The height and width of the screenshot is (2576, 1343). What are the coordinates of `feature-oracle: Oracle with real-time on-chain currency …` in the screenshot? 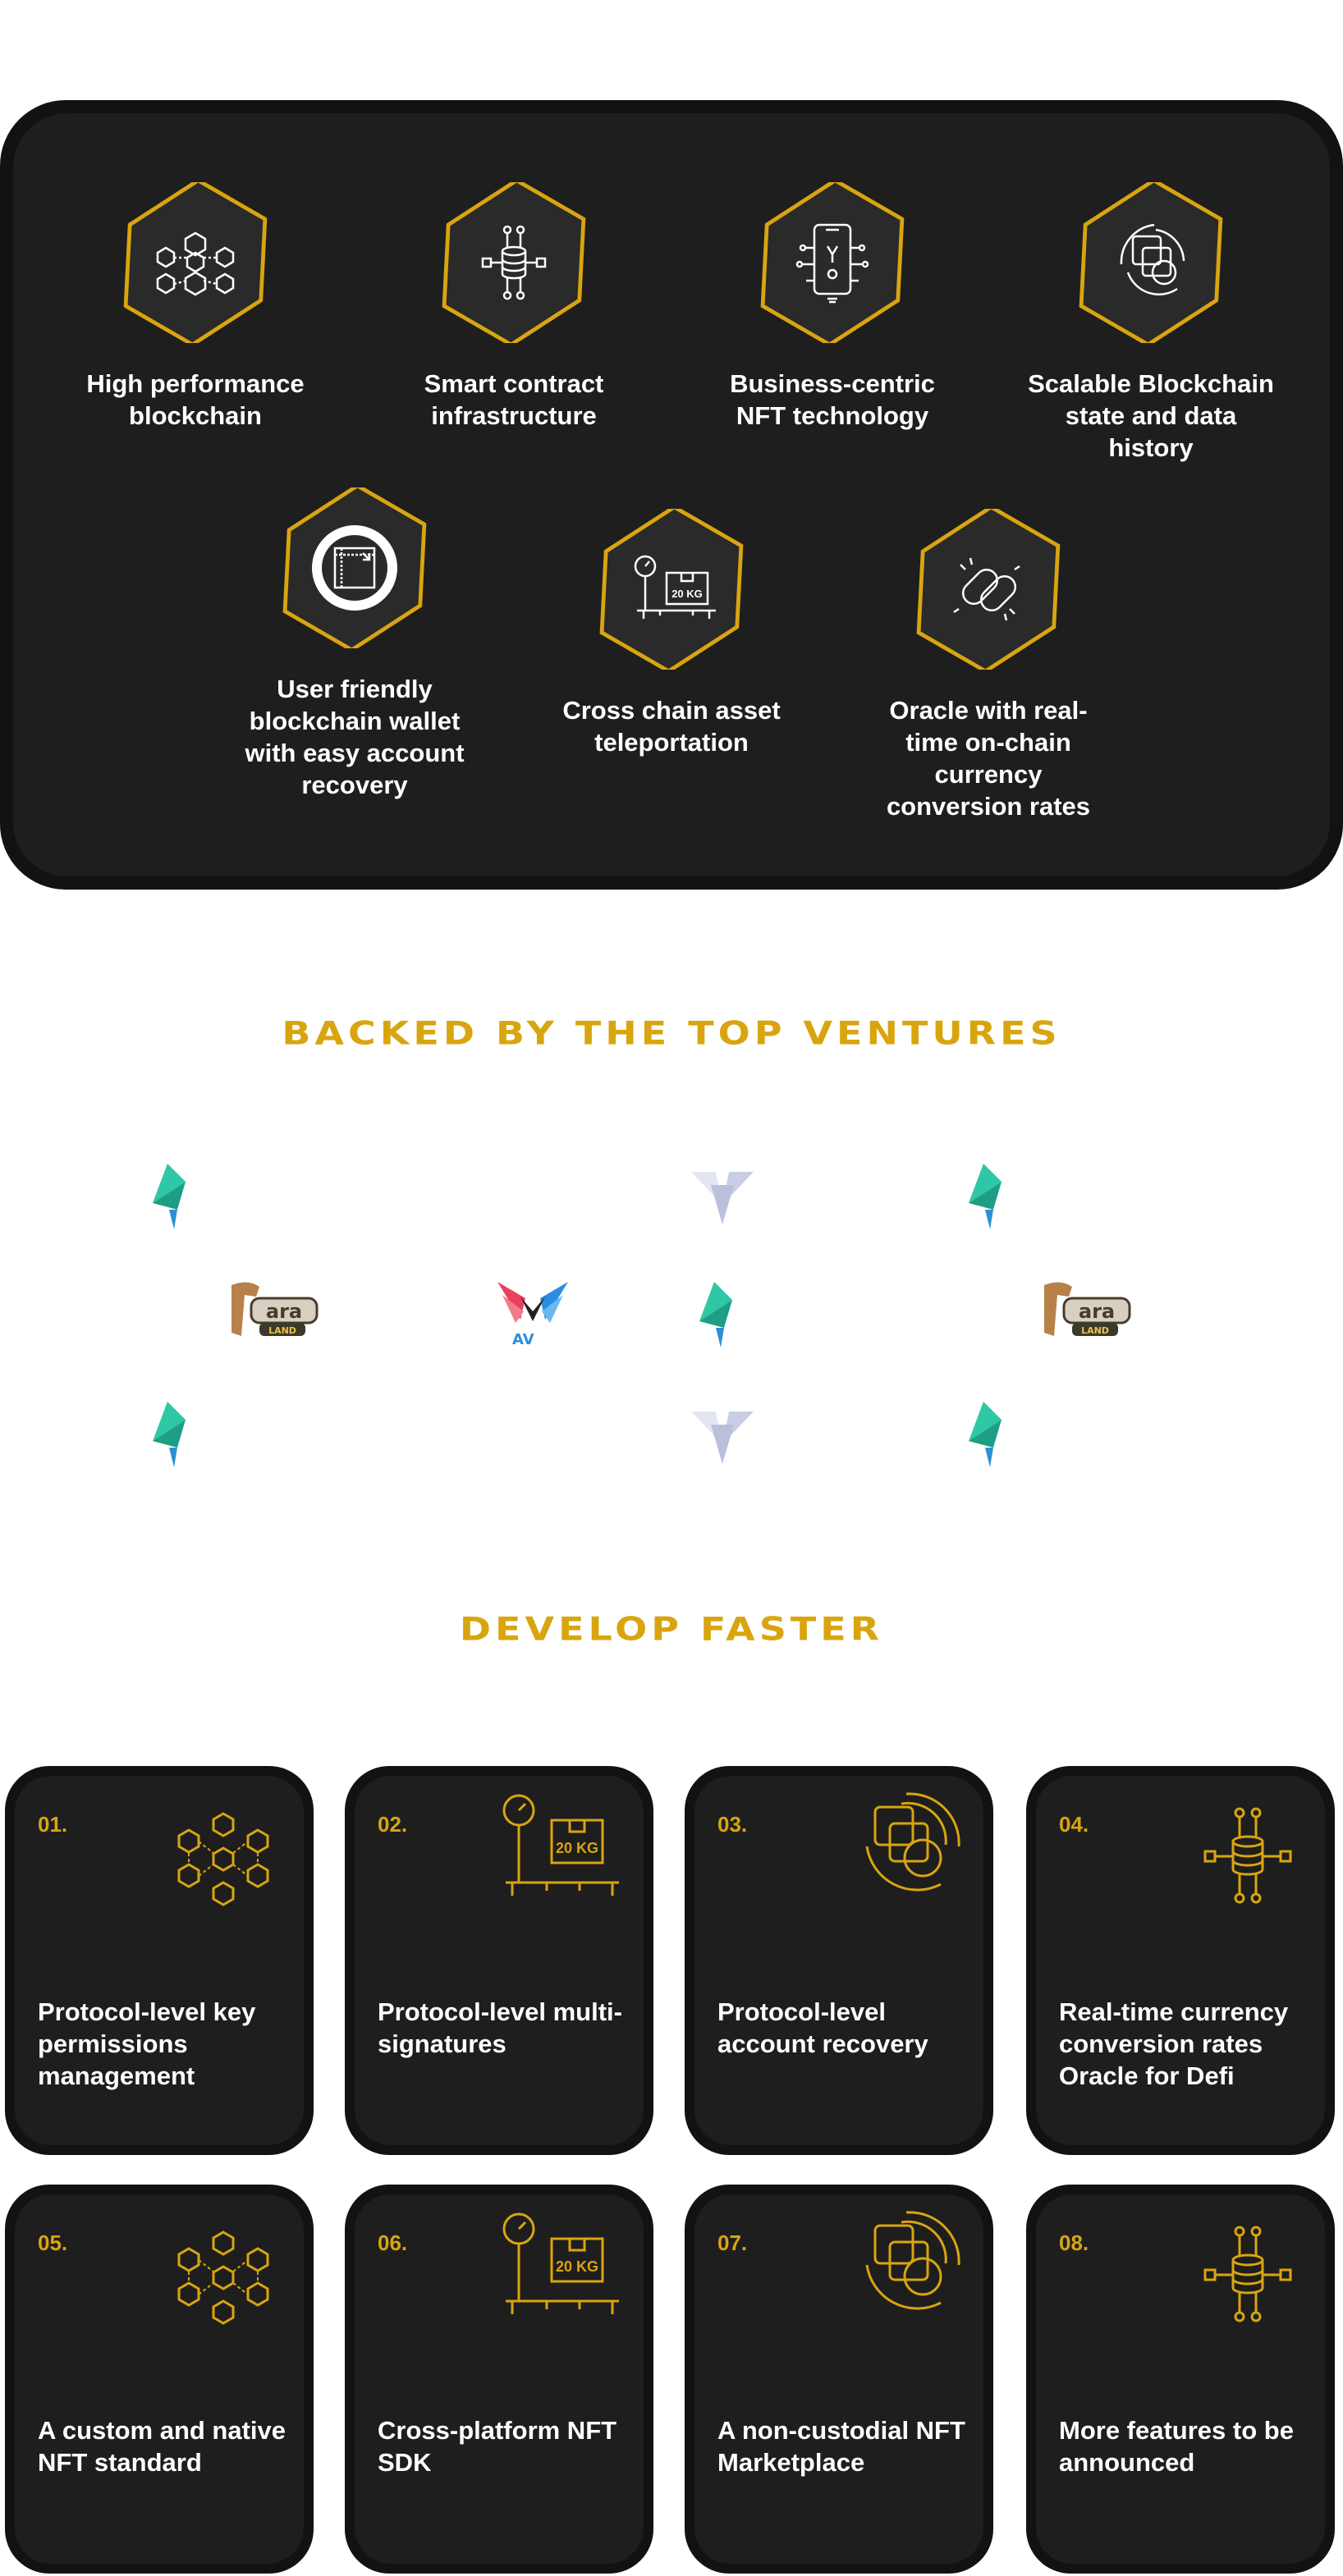 It's located at (989, 665).